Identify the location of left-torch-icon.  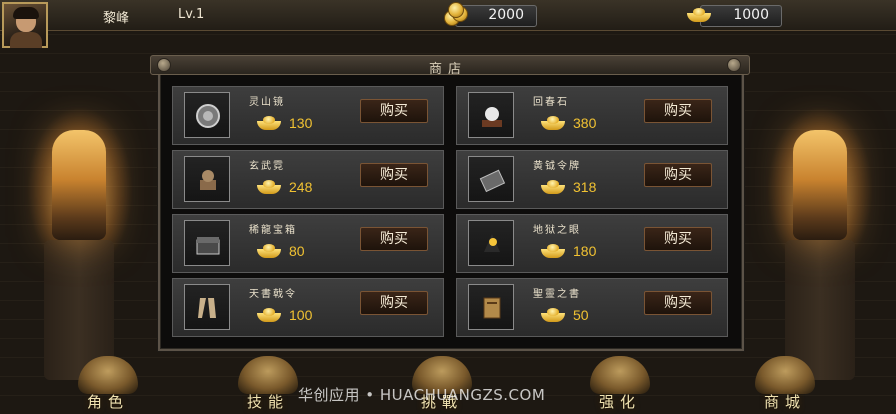
(79, 185).